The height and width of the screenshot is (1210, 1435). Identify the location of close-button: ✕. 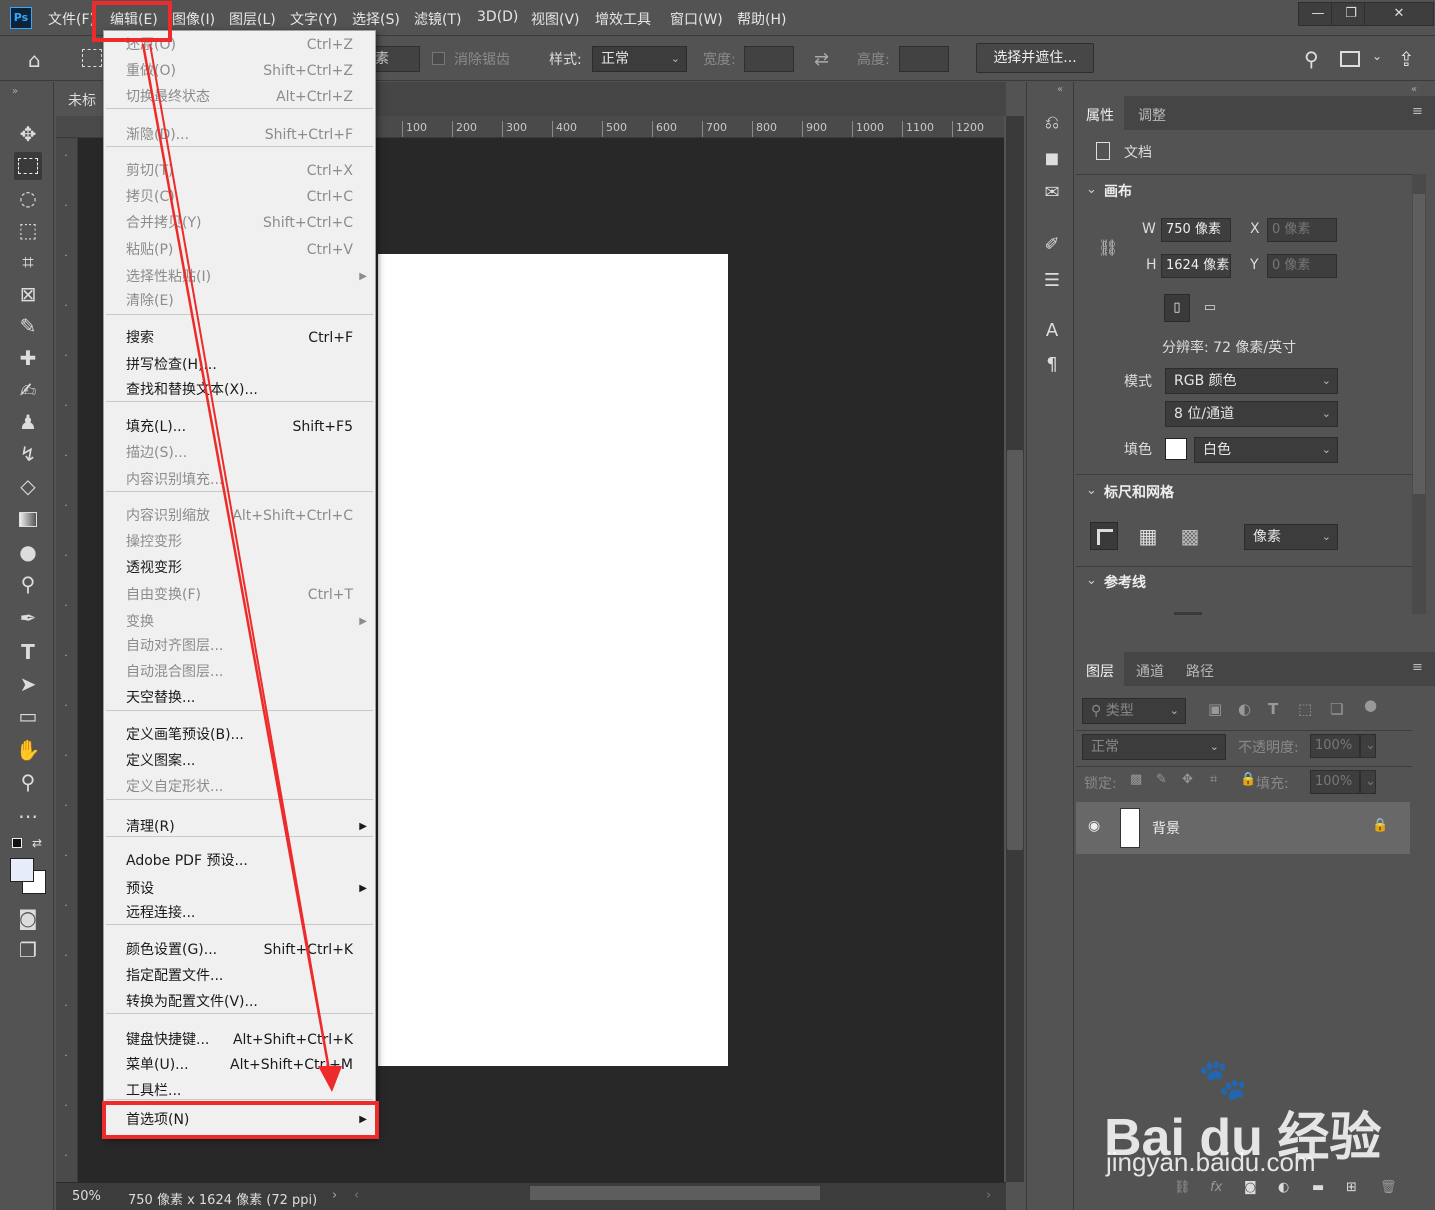
(1399, 14).